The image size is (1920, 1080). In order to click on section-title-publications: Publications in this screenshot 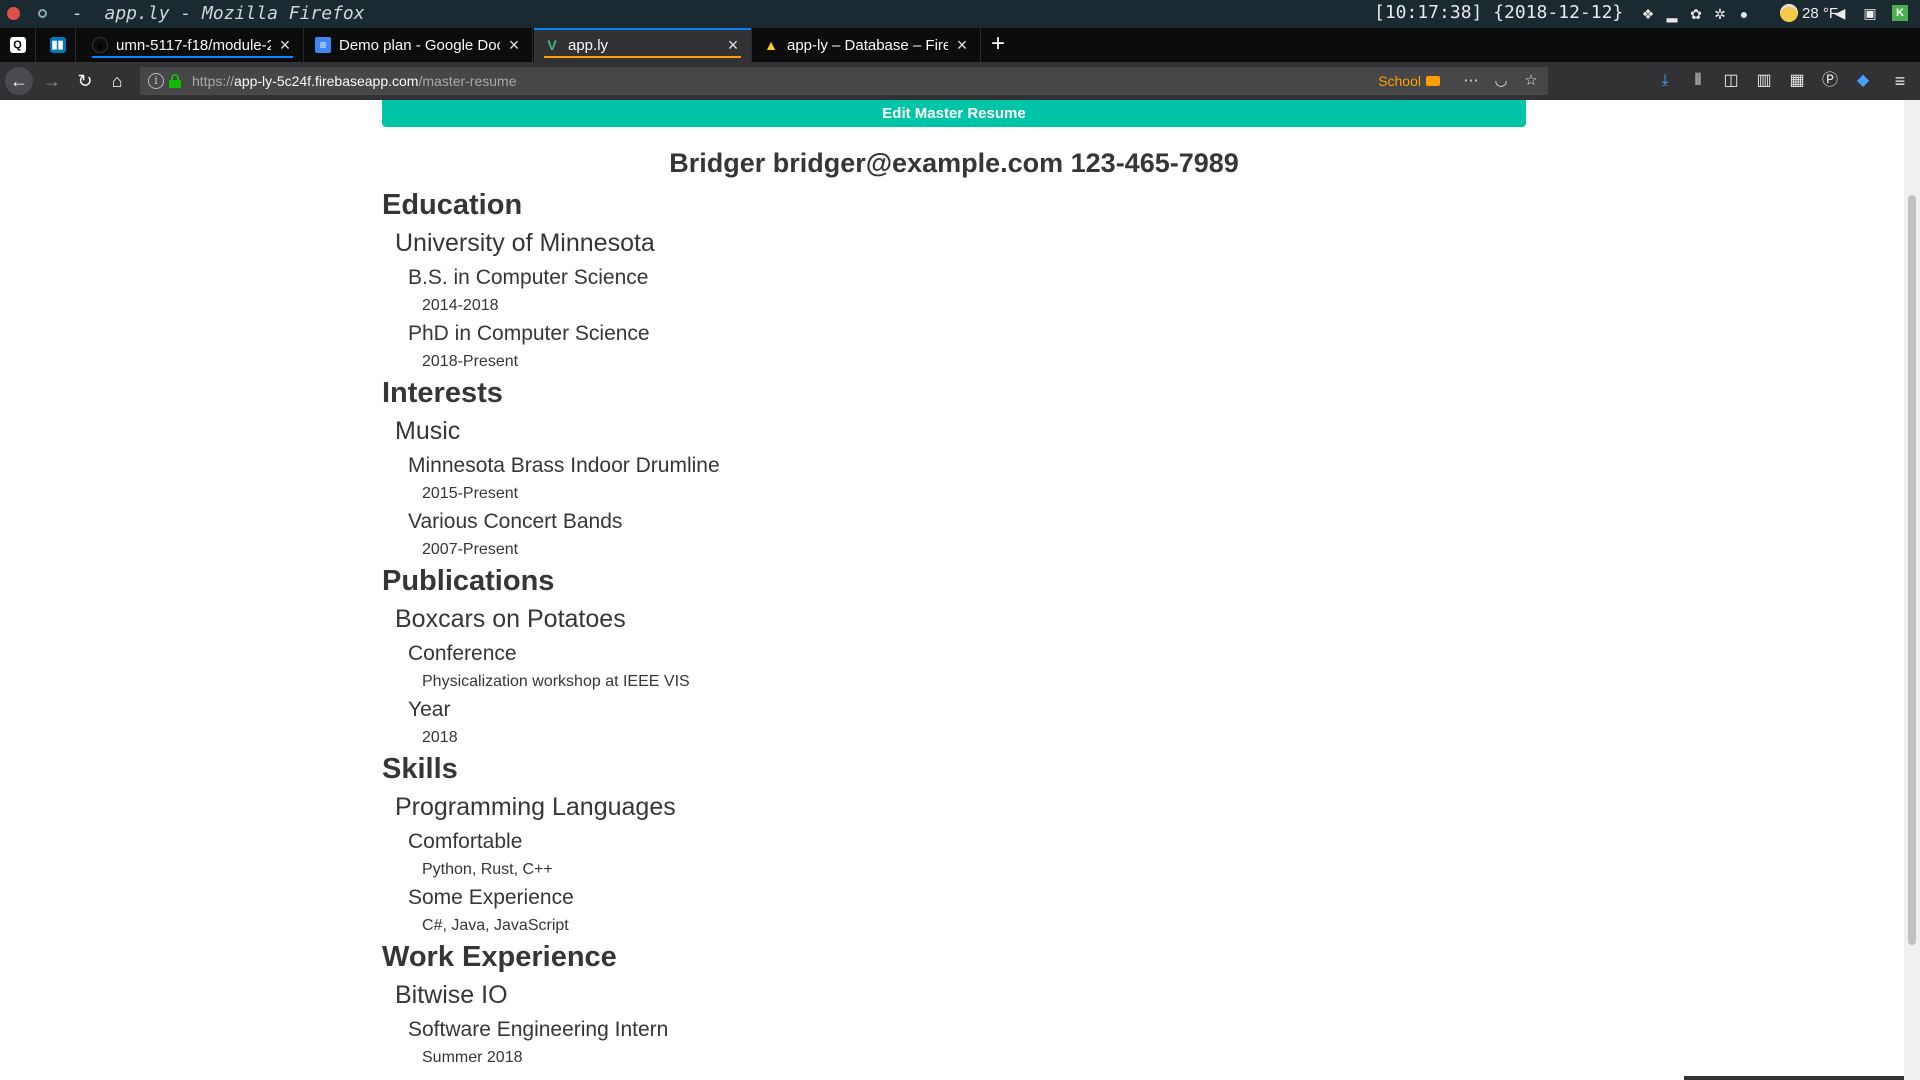, I will do `click(468, 581)`.